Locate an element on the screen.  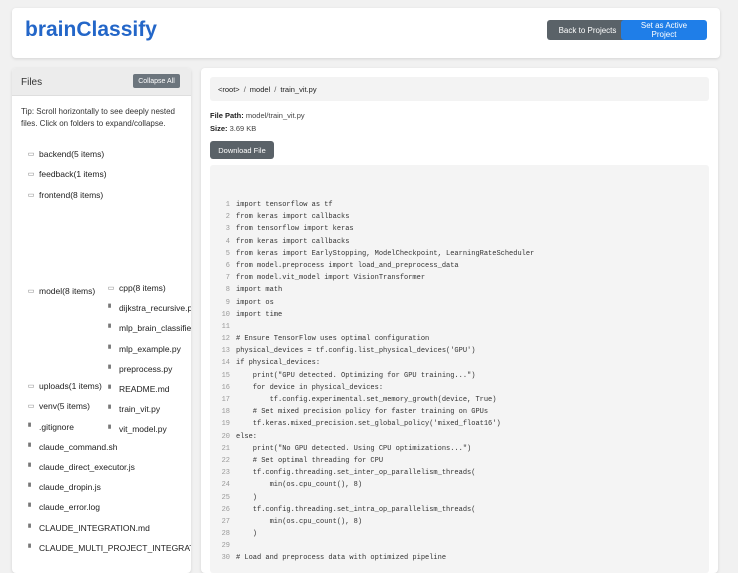
line-number: 20 is located at coordinates (225, 436).